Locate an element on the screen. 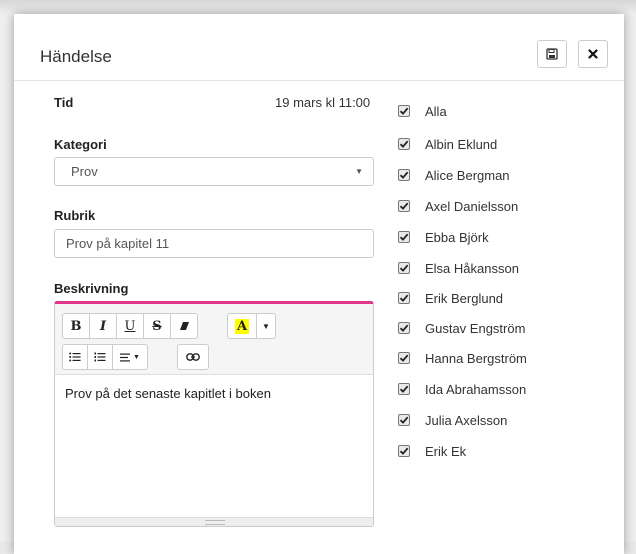  highlight-a-icon: A is located at coordinates (242, 326).